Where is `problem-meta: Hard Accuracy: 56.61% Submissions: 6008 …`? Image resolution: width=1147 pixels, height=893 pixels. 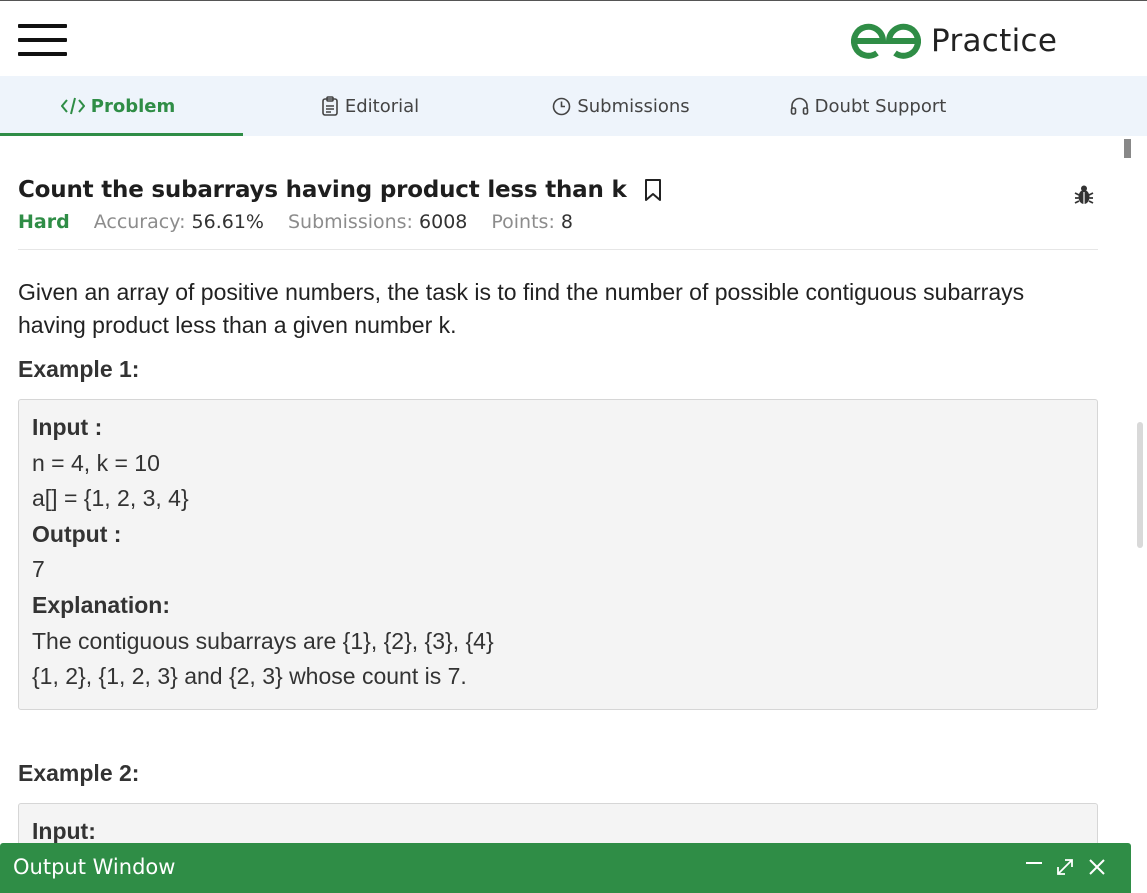
problem-meta: Hard Accuracy: 56.61% Submissions: 6008 … is located at coordinates (307, 222).